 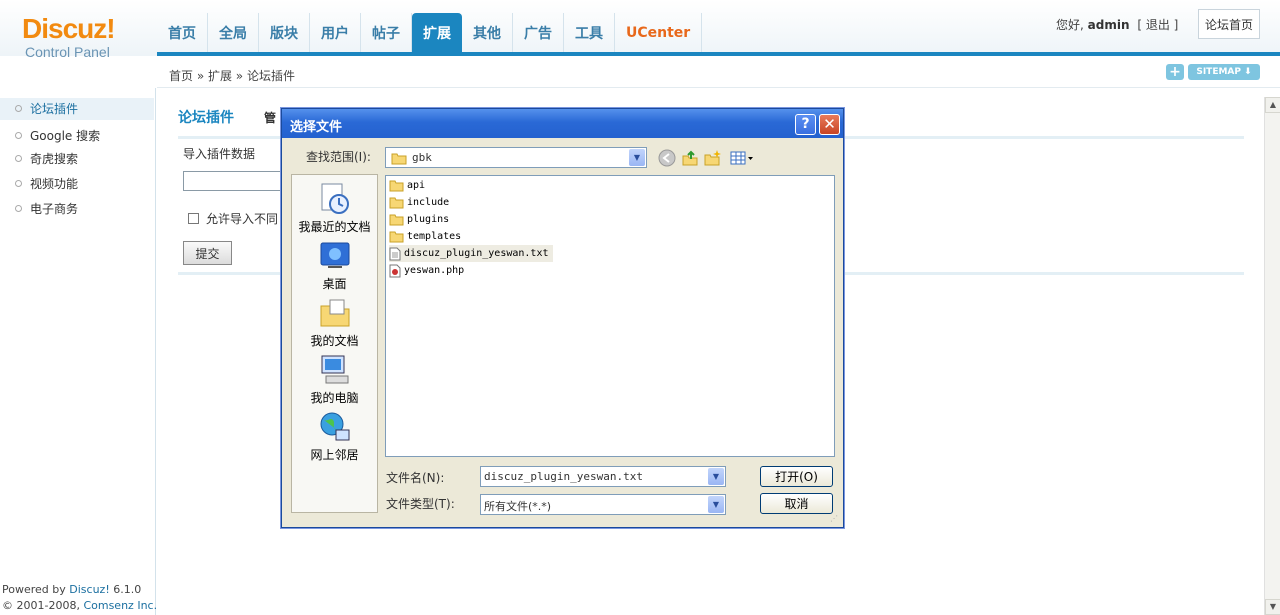 What do you see at coordinates (334, 208) in the screenshot?
I see `place-item: 我最近的文档` at bounding box center [334, 208].